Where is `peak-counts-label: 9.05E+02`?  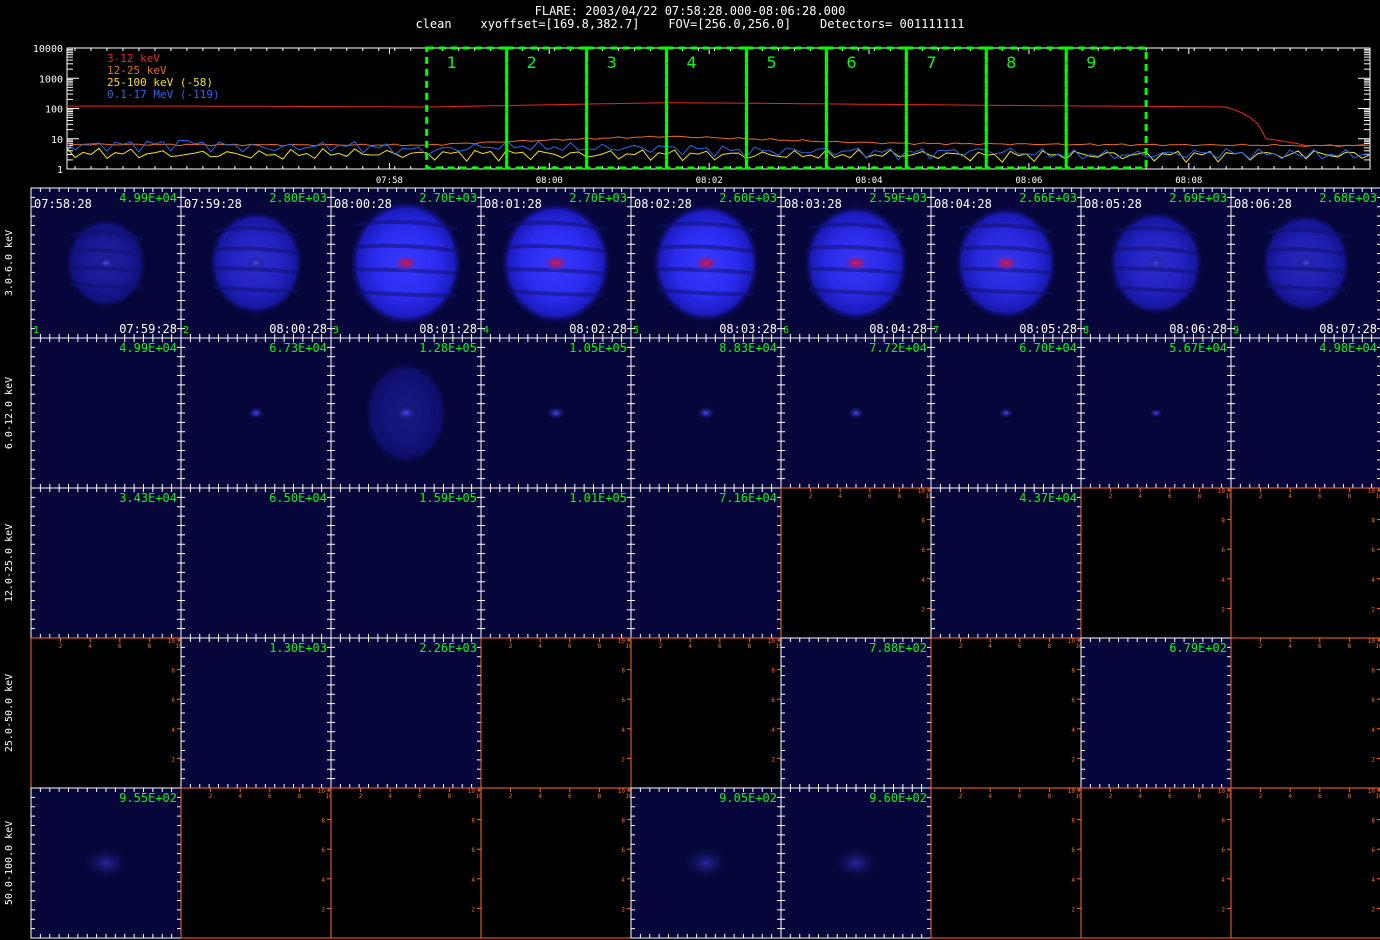 peak-counts-label: 9.05E+02 is located at coordinates (748, 798).